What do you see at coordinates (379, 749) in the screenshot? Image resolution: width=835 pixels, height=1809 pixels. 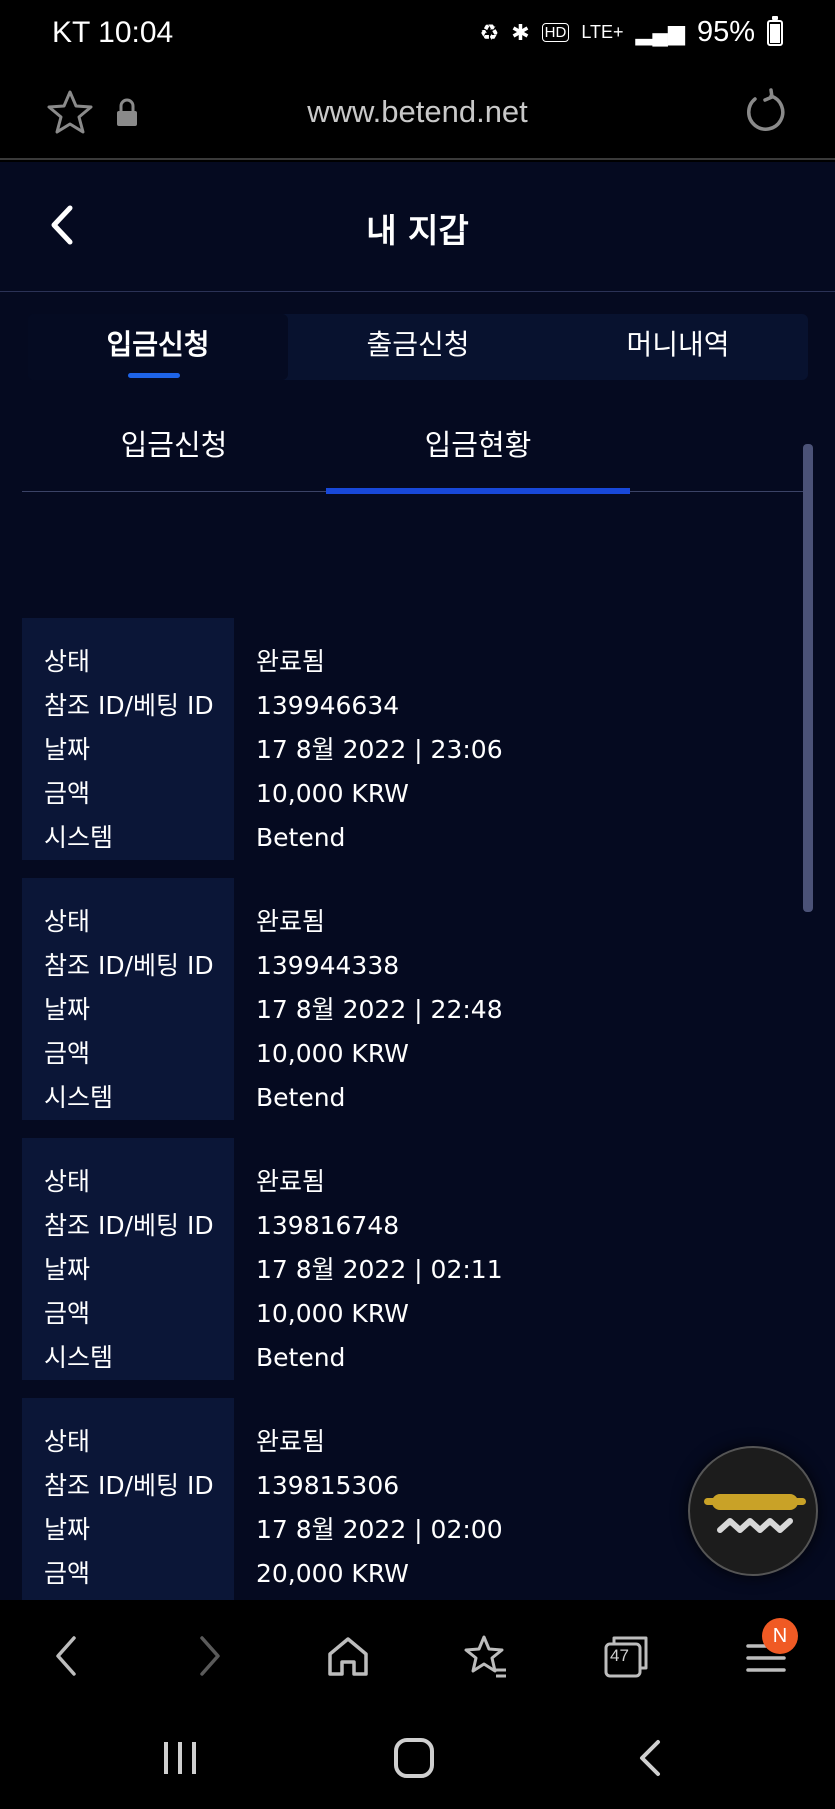 I see `date-value: 17 8월 2022 | 23:06` at bounding box center [379, 749].